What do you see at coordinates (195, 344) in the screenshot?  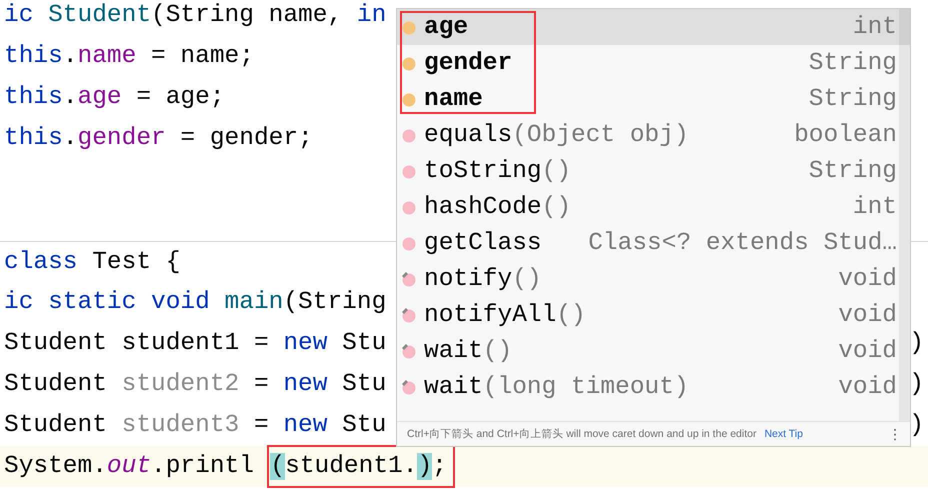 I see `code-line: Student student1 = new Stu` at bounding box center [195, 344].